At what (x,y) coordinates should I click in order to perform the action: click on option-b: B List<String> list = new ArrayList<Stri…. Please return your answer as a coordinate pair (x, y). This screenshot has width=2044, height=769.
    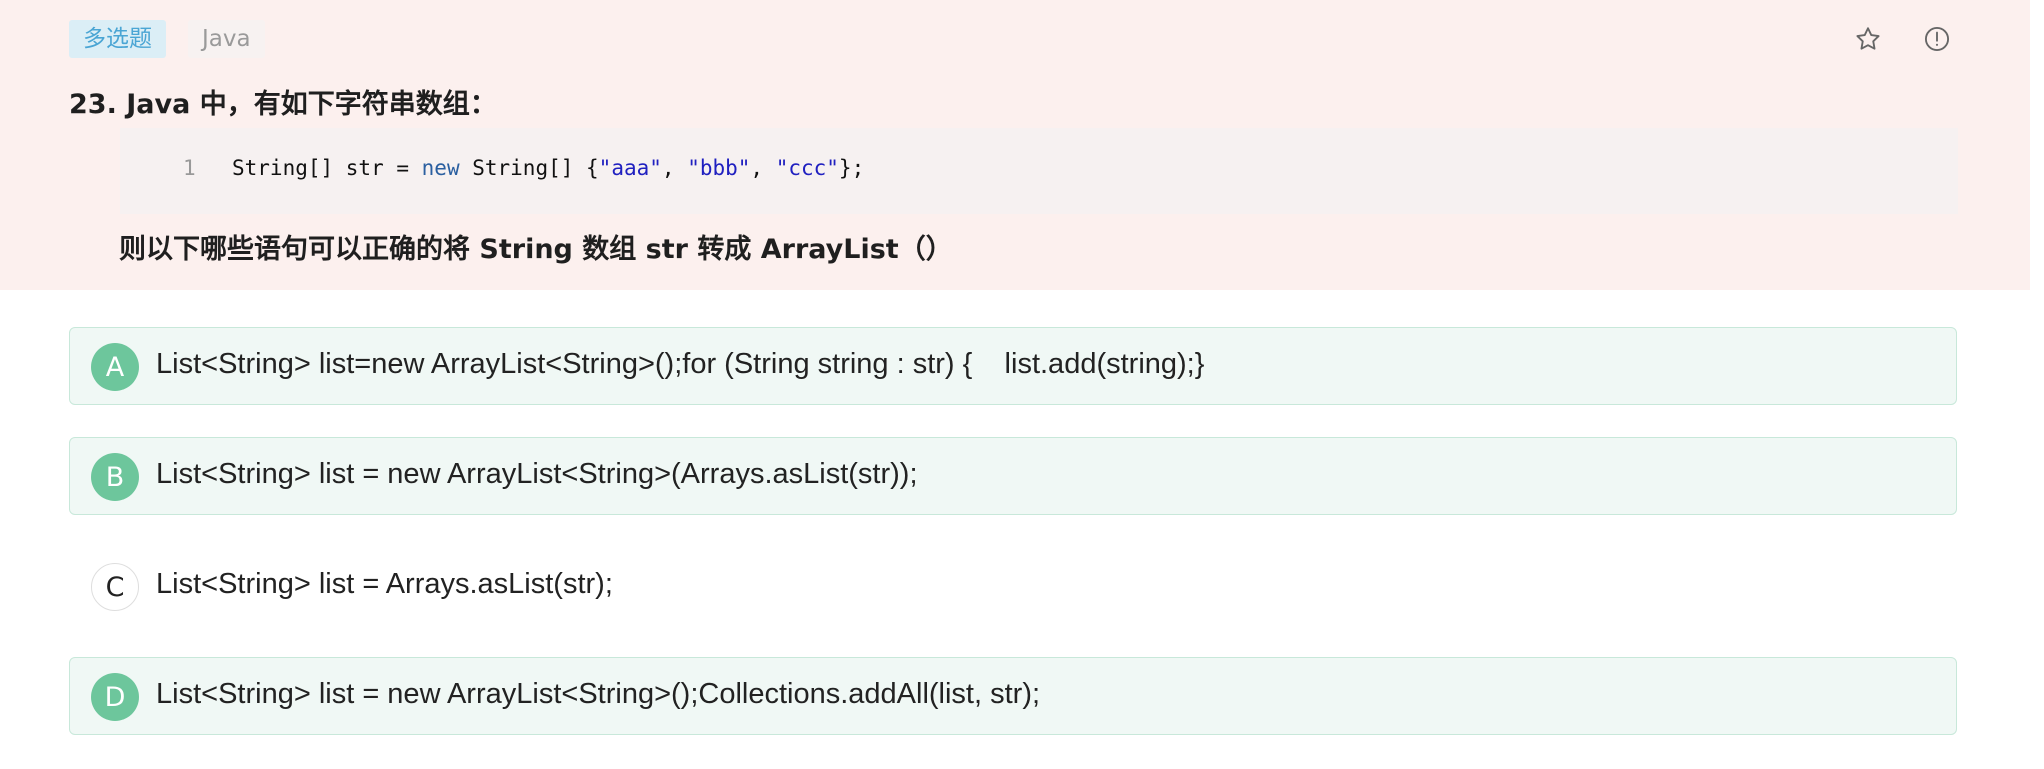
    Looking at the image, I should click on (1013, 476).